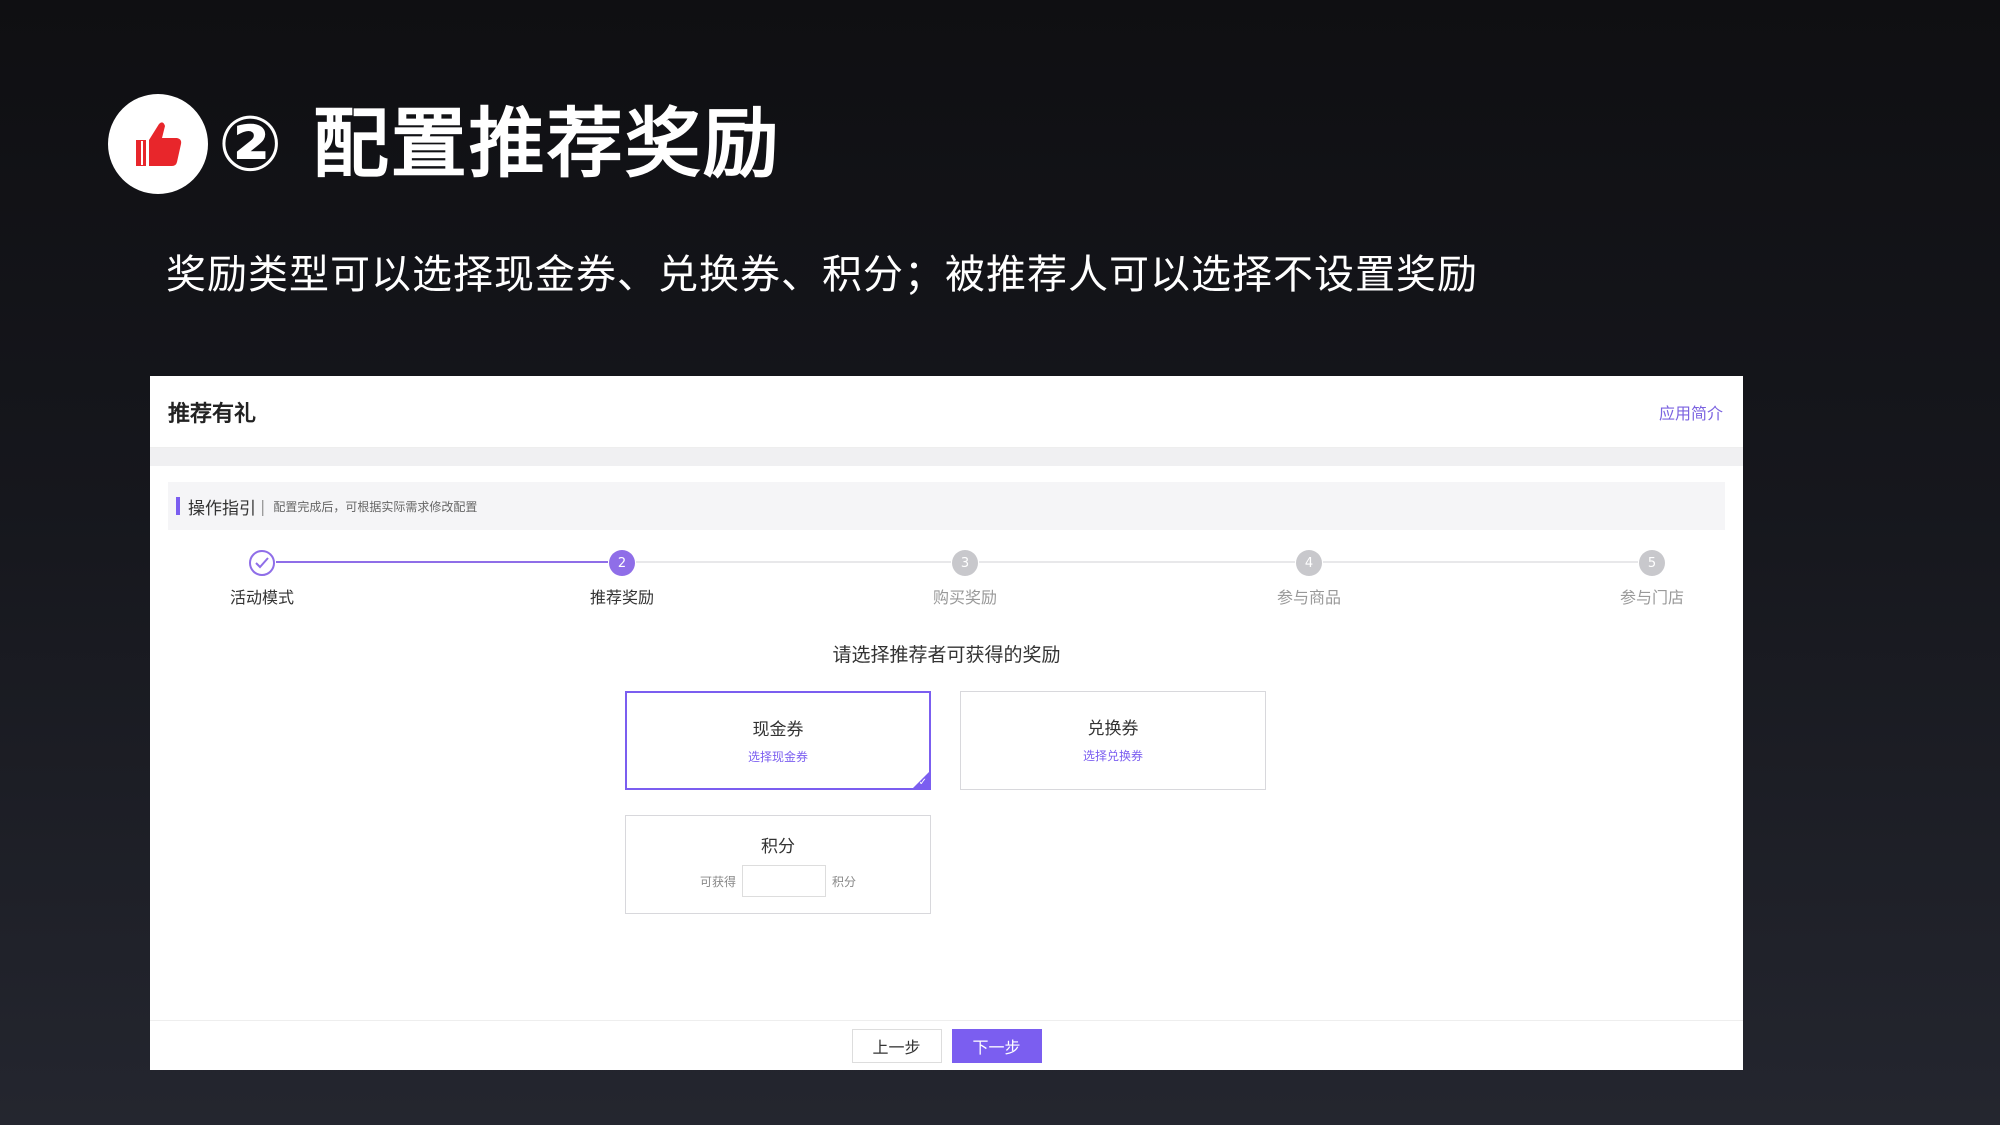 This screenshot has width=2000, height=1125. I want to click on app-footer: 上一步 下一步, so click(946, 1045).